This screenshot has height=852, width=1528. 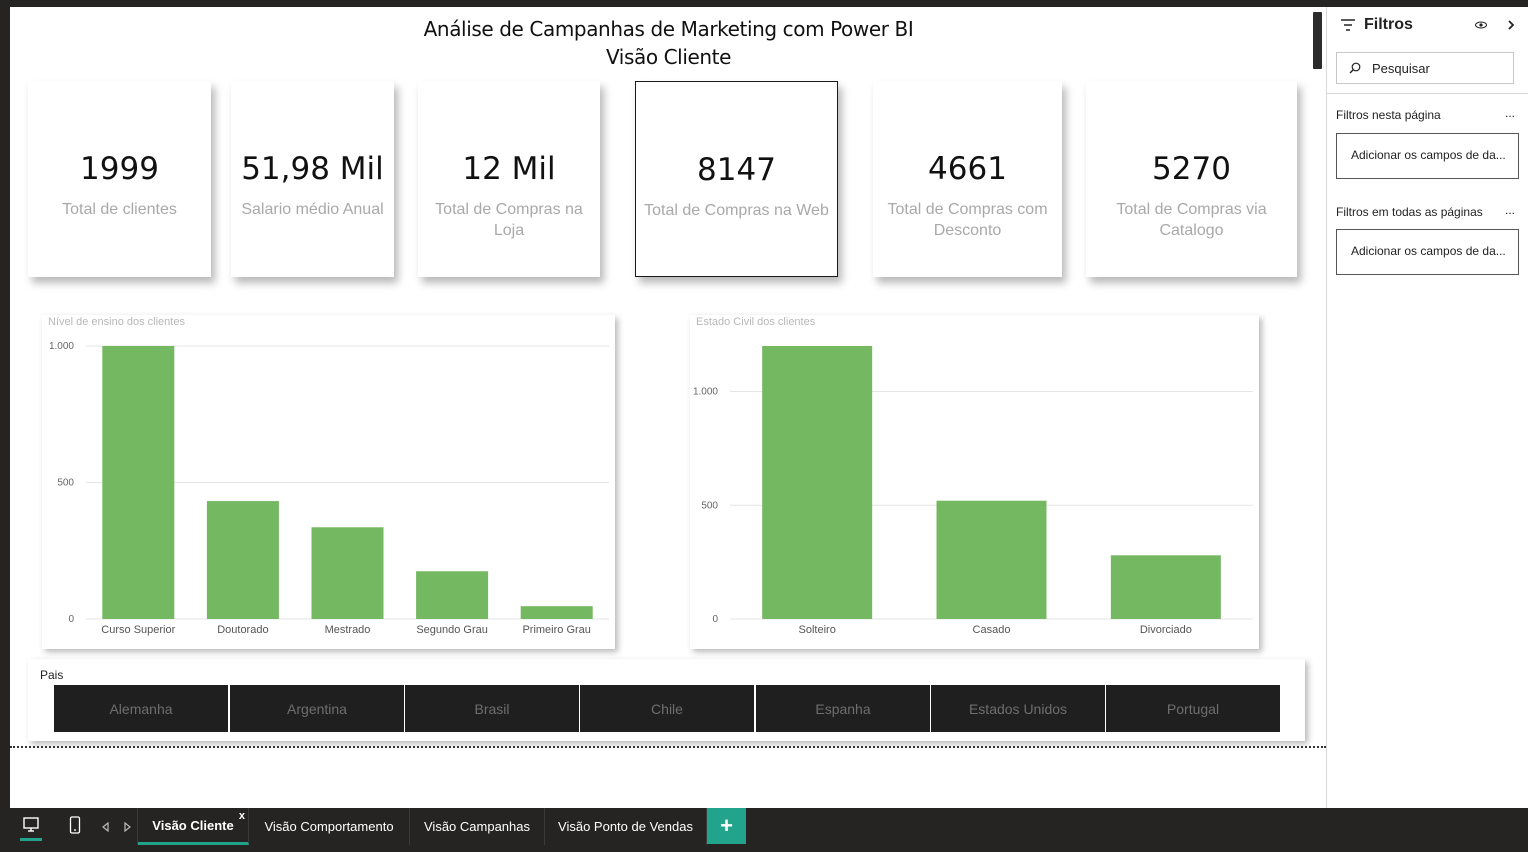 What do you see at coordinates (242, 816) in the screenshot?
I see `tab-close-button: x` at bounding box center [242, 816].